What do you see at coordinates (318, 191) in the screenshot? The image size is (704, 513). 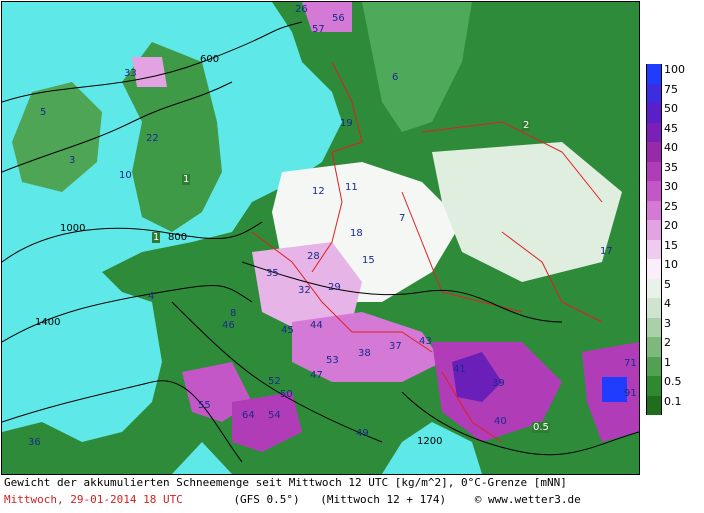 I see `snow-label: 12` at bounding box center [318, 191].